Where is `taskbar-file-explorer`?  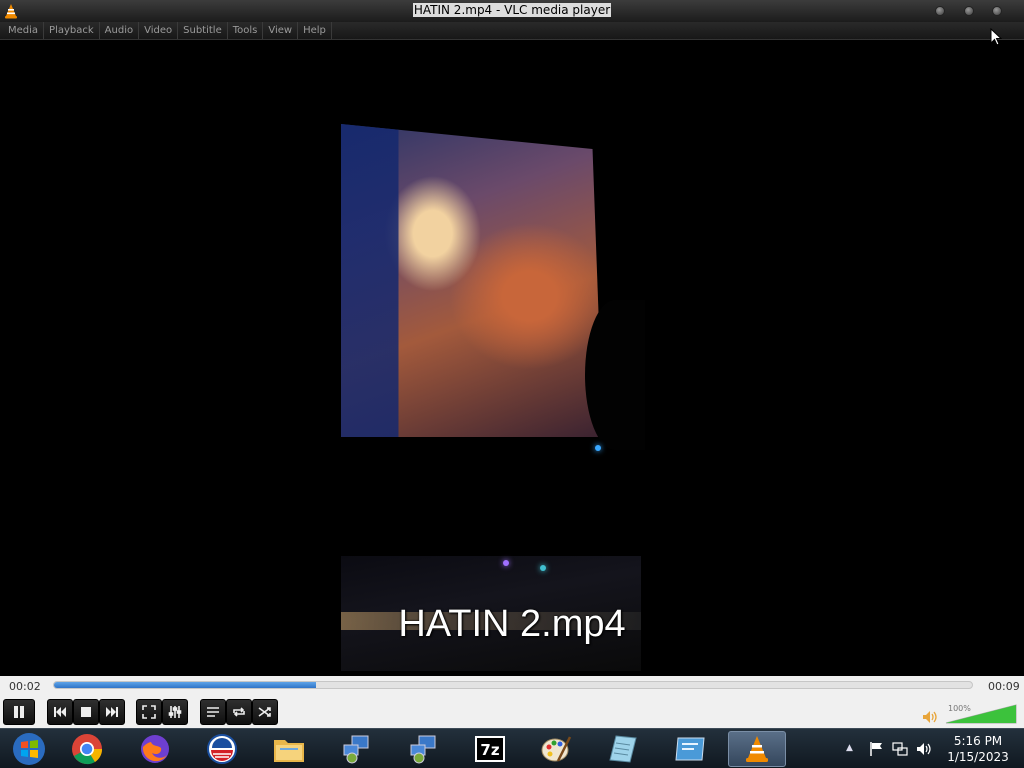 taskbar-file-explorer is located at coordinates (289, 749).